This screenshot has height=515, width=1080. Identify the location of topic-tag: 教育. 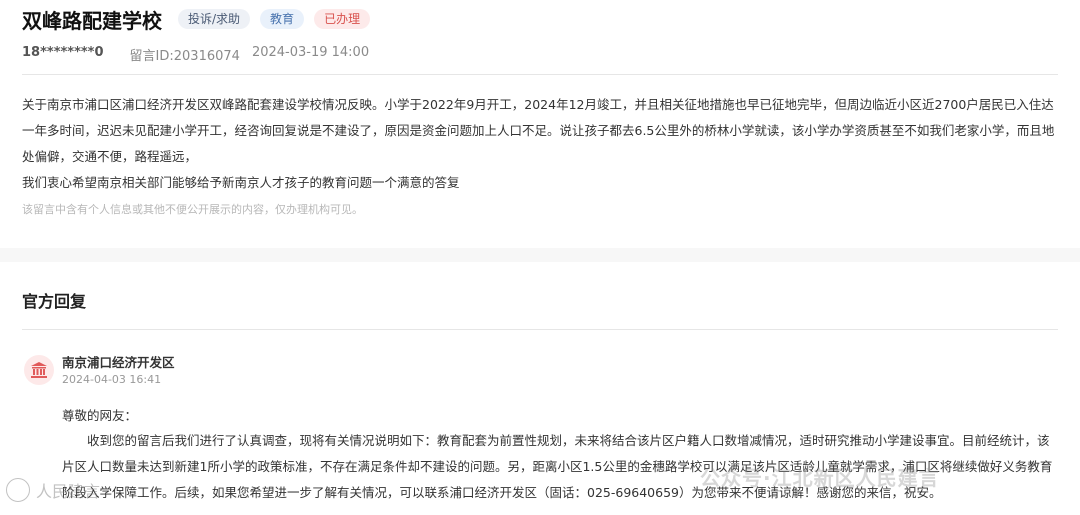
(282, 19).